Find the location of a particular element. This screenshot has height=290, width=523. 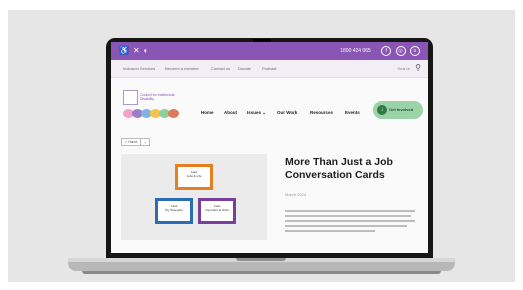

close-icon: ✕ is located at coordinates (136, 50).